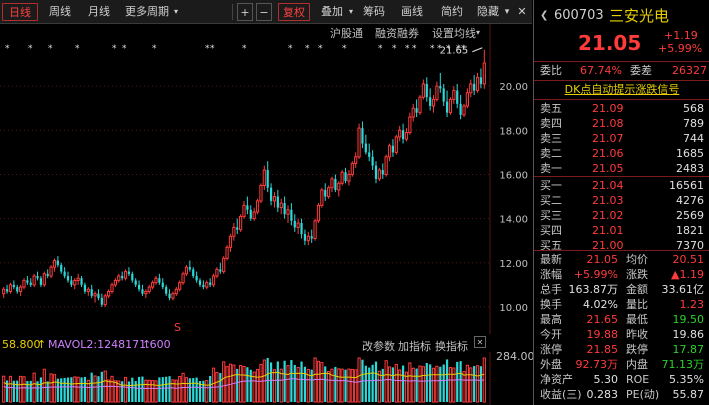  I want to click on stat-value: 19.88, so click(602, 334).